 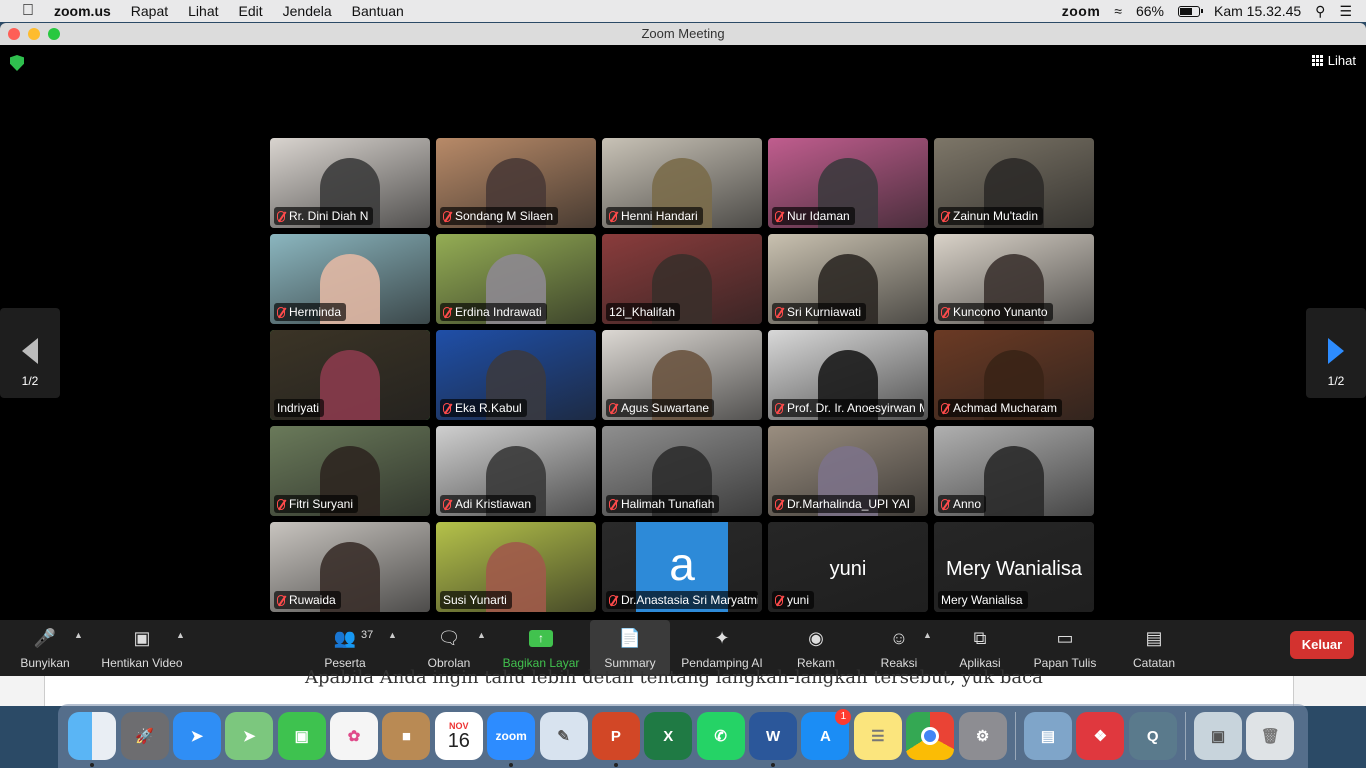 What do you see at coordinates (1152, 736) in the screenshot?
I see `quicktime-icon: Q` at bounding box center [1152, 736].